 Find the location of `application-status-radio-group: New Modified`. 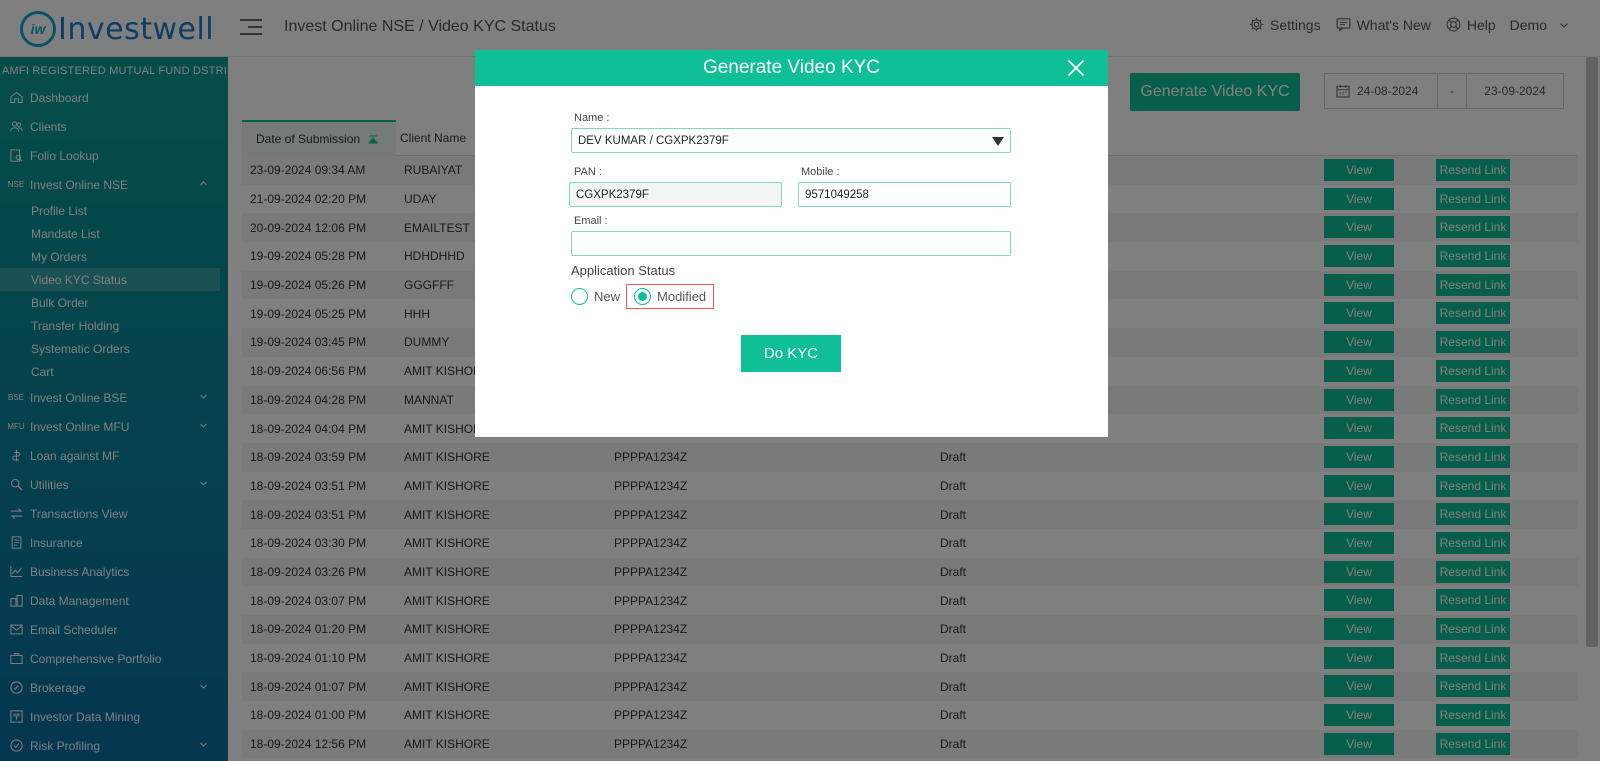

application-status-radio-group: New Modified is located at coordinates (643, 296).